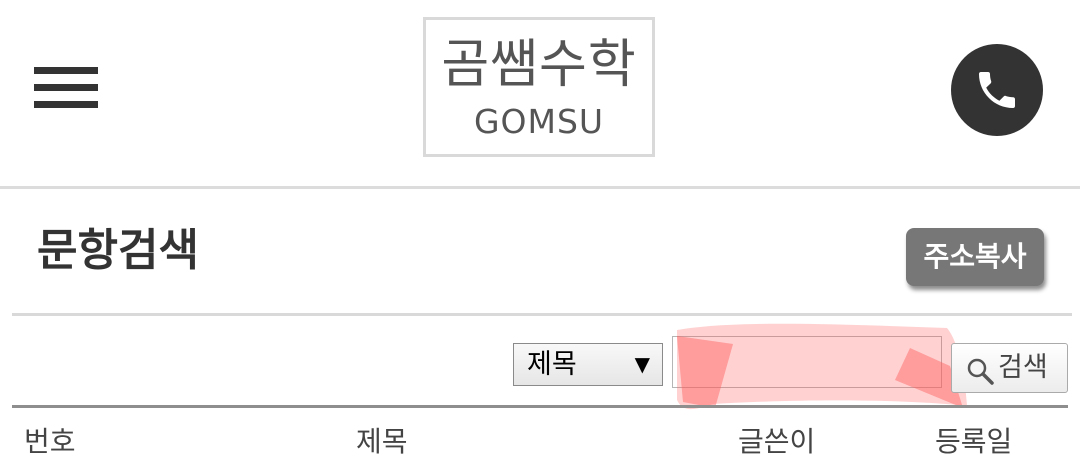 The height and width of the screenshot is (459, 1080). I want to click on column-header-date: 등록일, so click(974, 441).